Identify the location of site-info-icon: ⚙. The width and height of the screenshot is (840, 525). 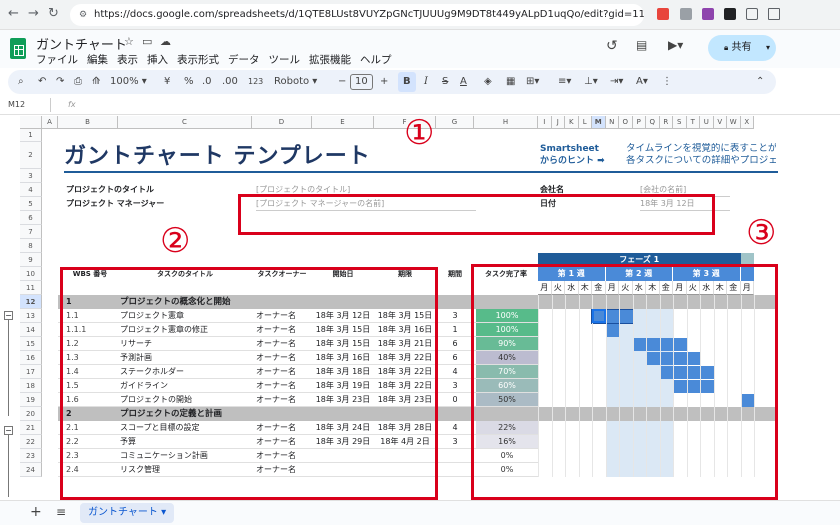
(83, 15).